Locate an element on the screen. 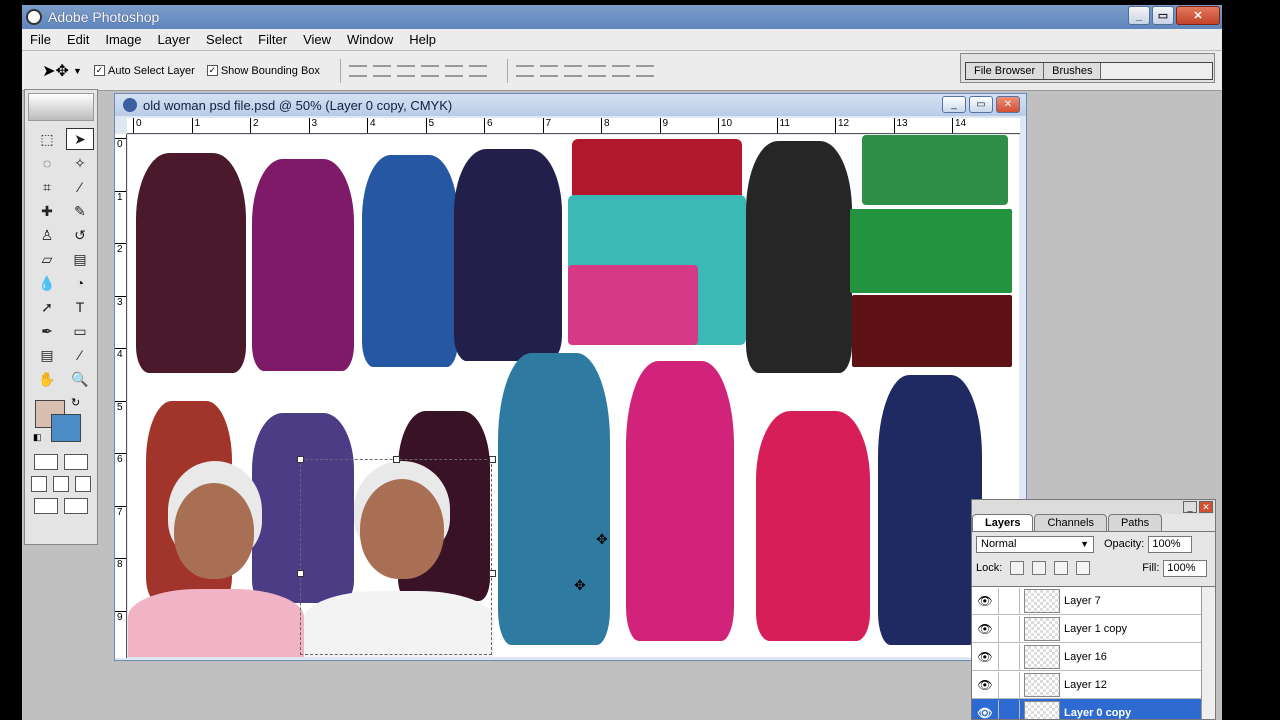  distribute-vcenter-icon is located at coordinates (548, 70).